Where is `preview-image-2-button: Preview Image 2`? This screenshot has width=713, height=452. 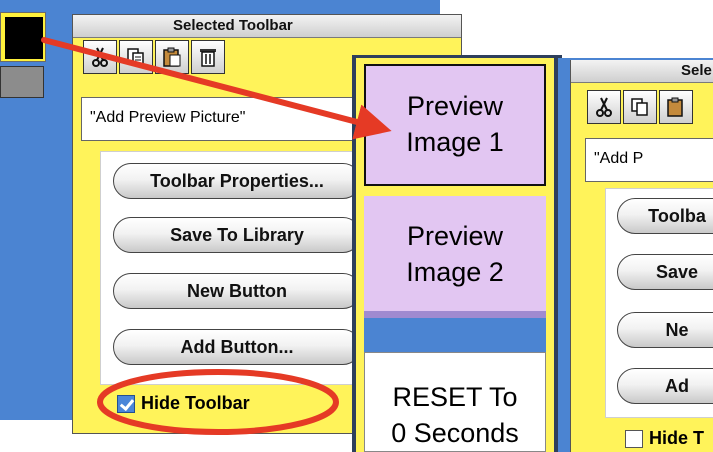
preview-image-2-button: Preview Image 2 is located at coordinates (455, 257).